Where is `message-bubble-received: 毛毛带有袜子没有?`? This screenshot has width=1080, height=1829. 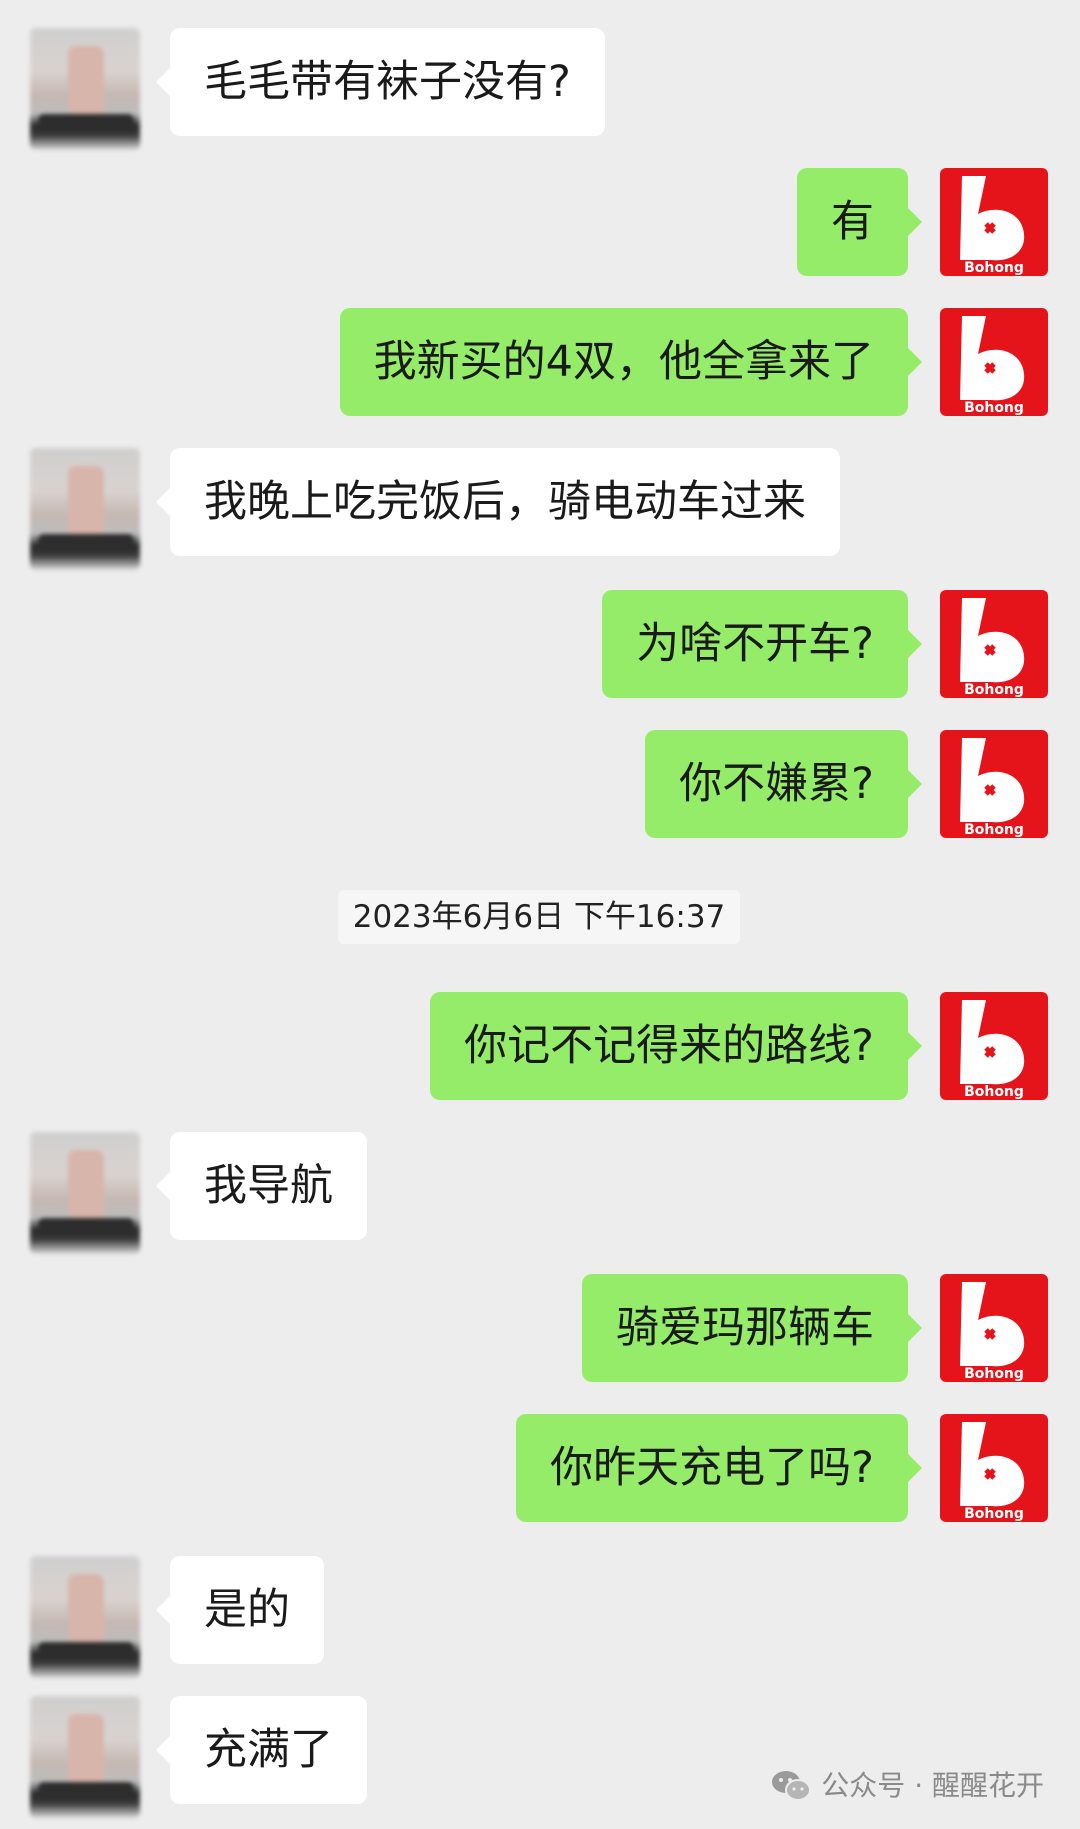 message-bubble-received: 毛毛带有袜子没有? is located at coordinates (380, 82).